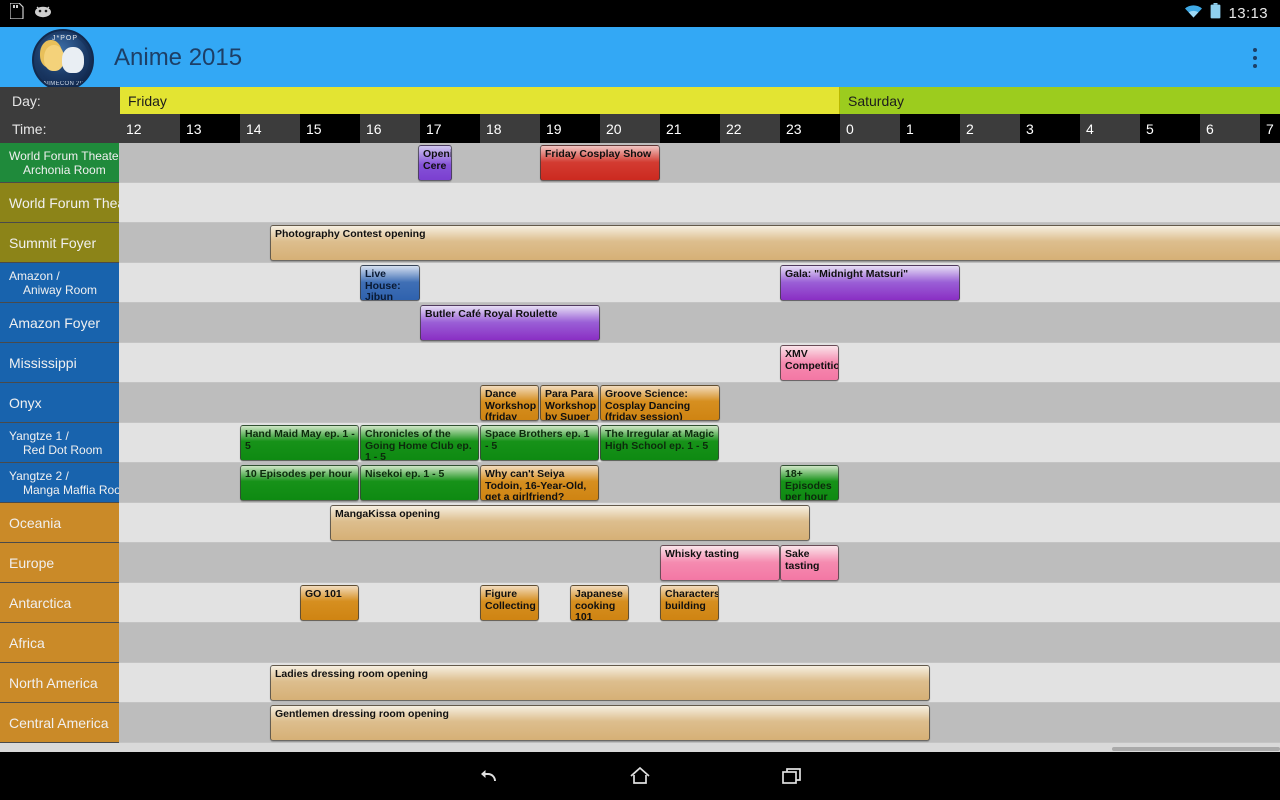 The width and height of the screenshot is (1280, 800). I want to click on room-timeline: Ladies dressing room opening, so click(699, 683).